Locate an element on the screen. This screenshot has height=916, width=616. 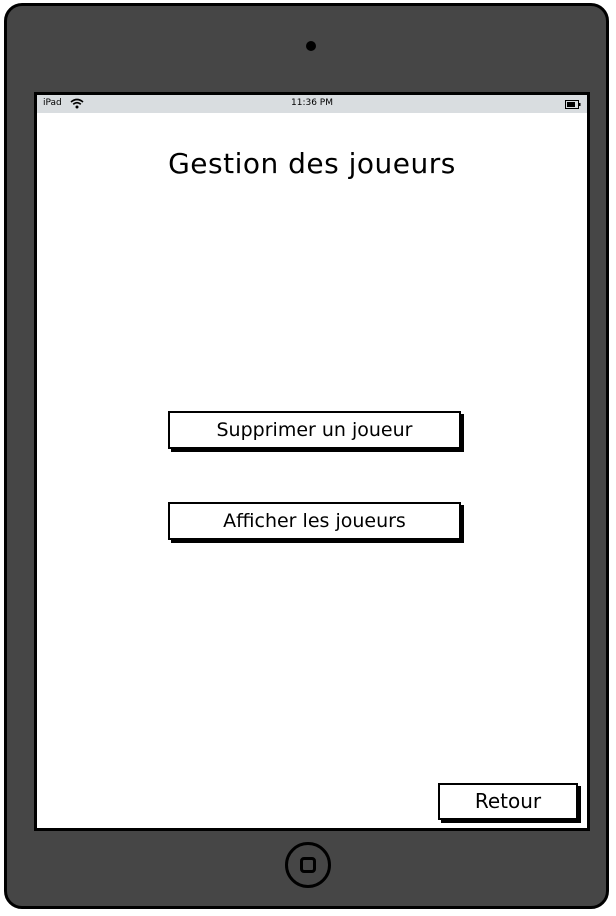
home-square-icon is located at coordinates (308, 865).